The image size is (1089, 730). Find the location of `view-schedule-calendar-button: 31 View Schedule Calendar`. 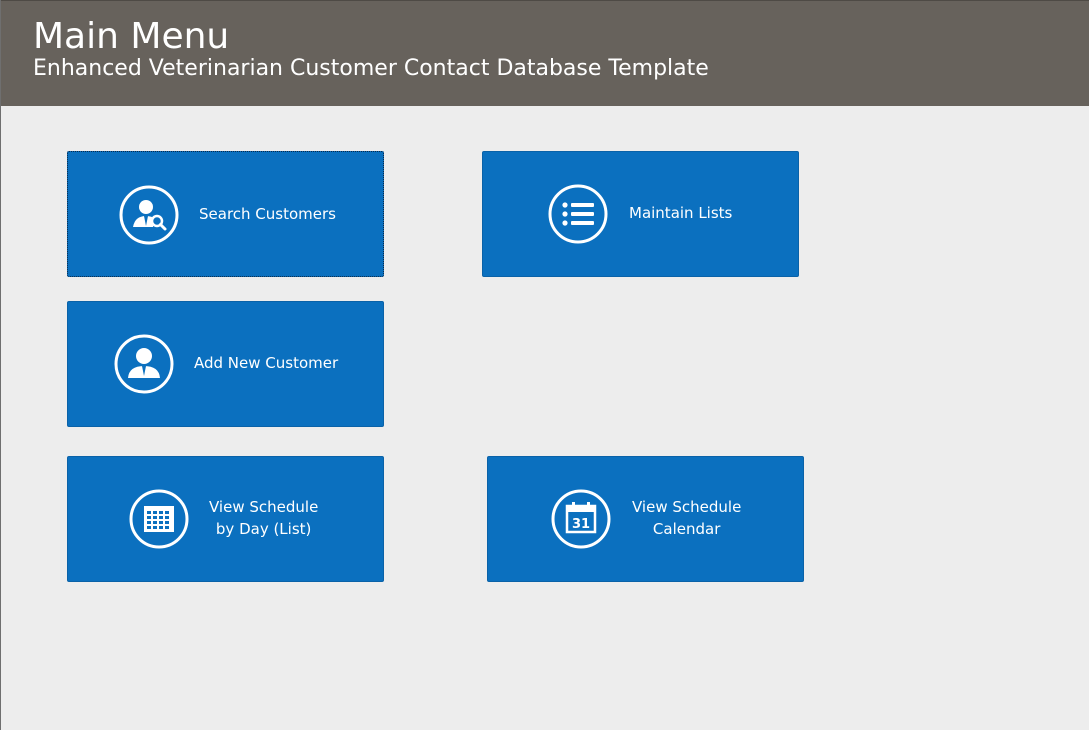

view-schedule-calendar-button: 31 View Schedule Calendar is located at coordinates (645, 519).